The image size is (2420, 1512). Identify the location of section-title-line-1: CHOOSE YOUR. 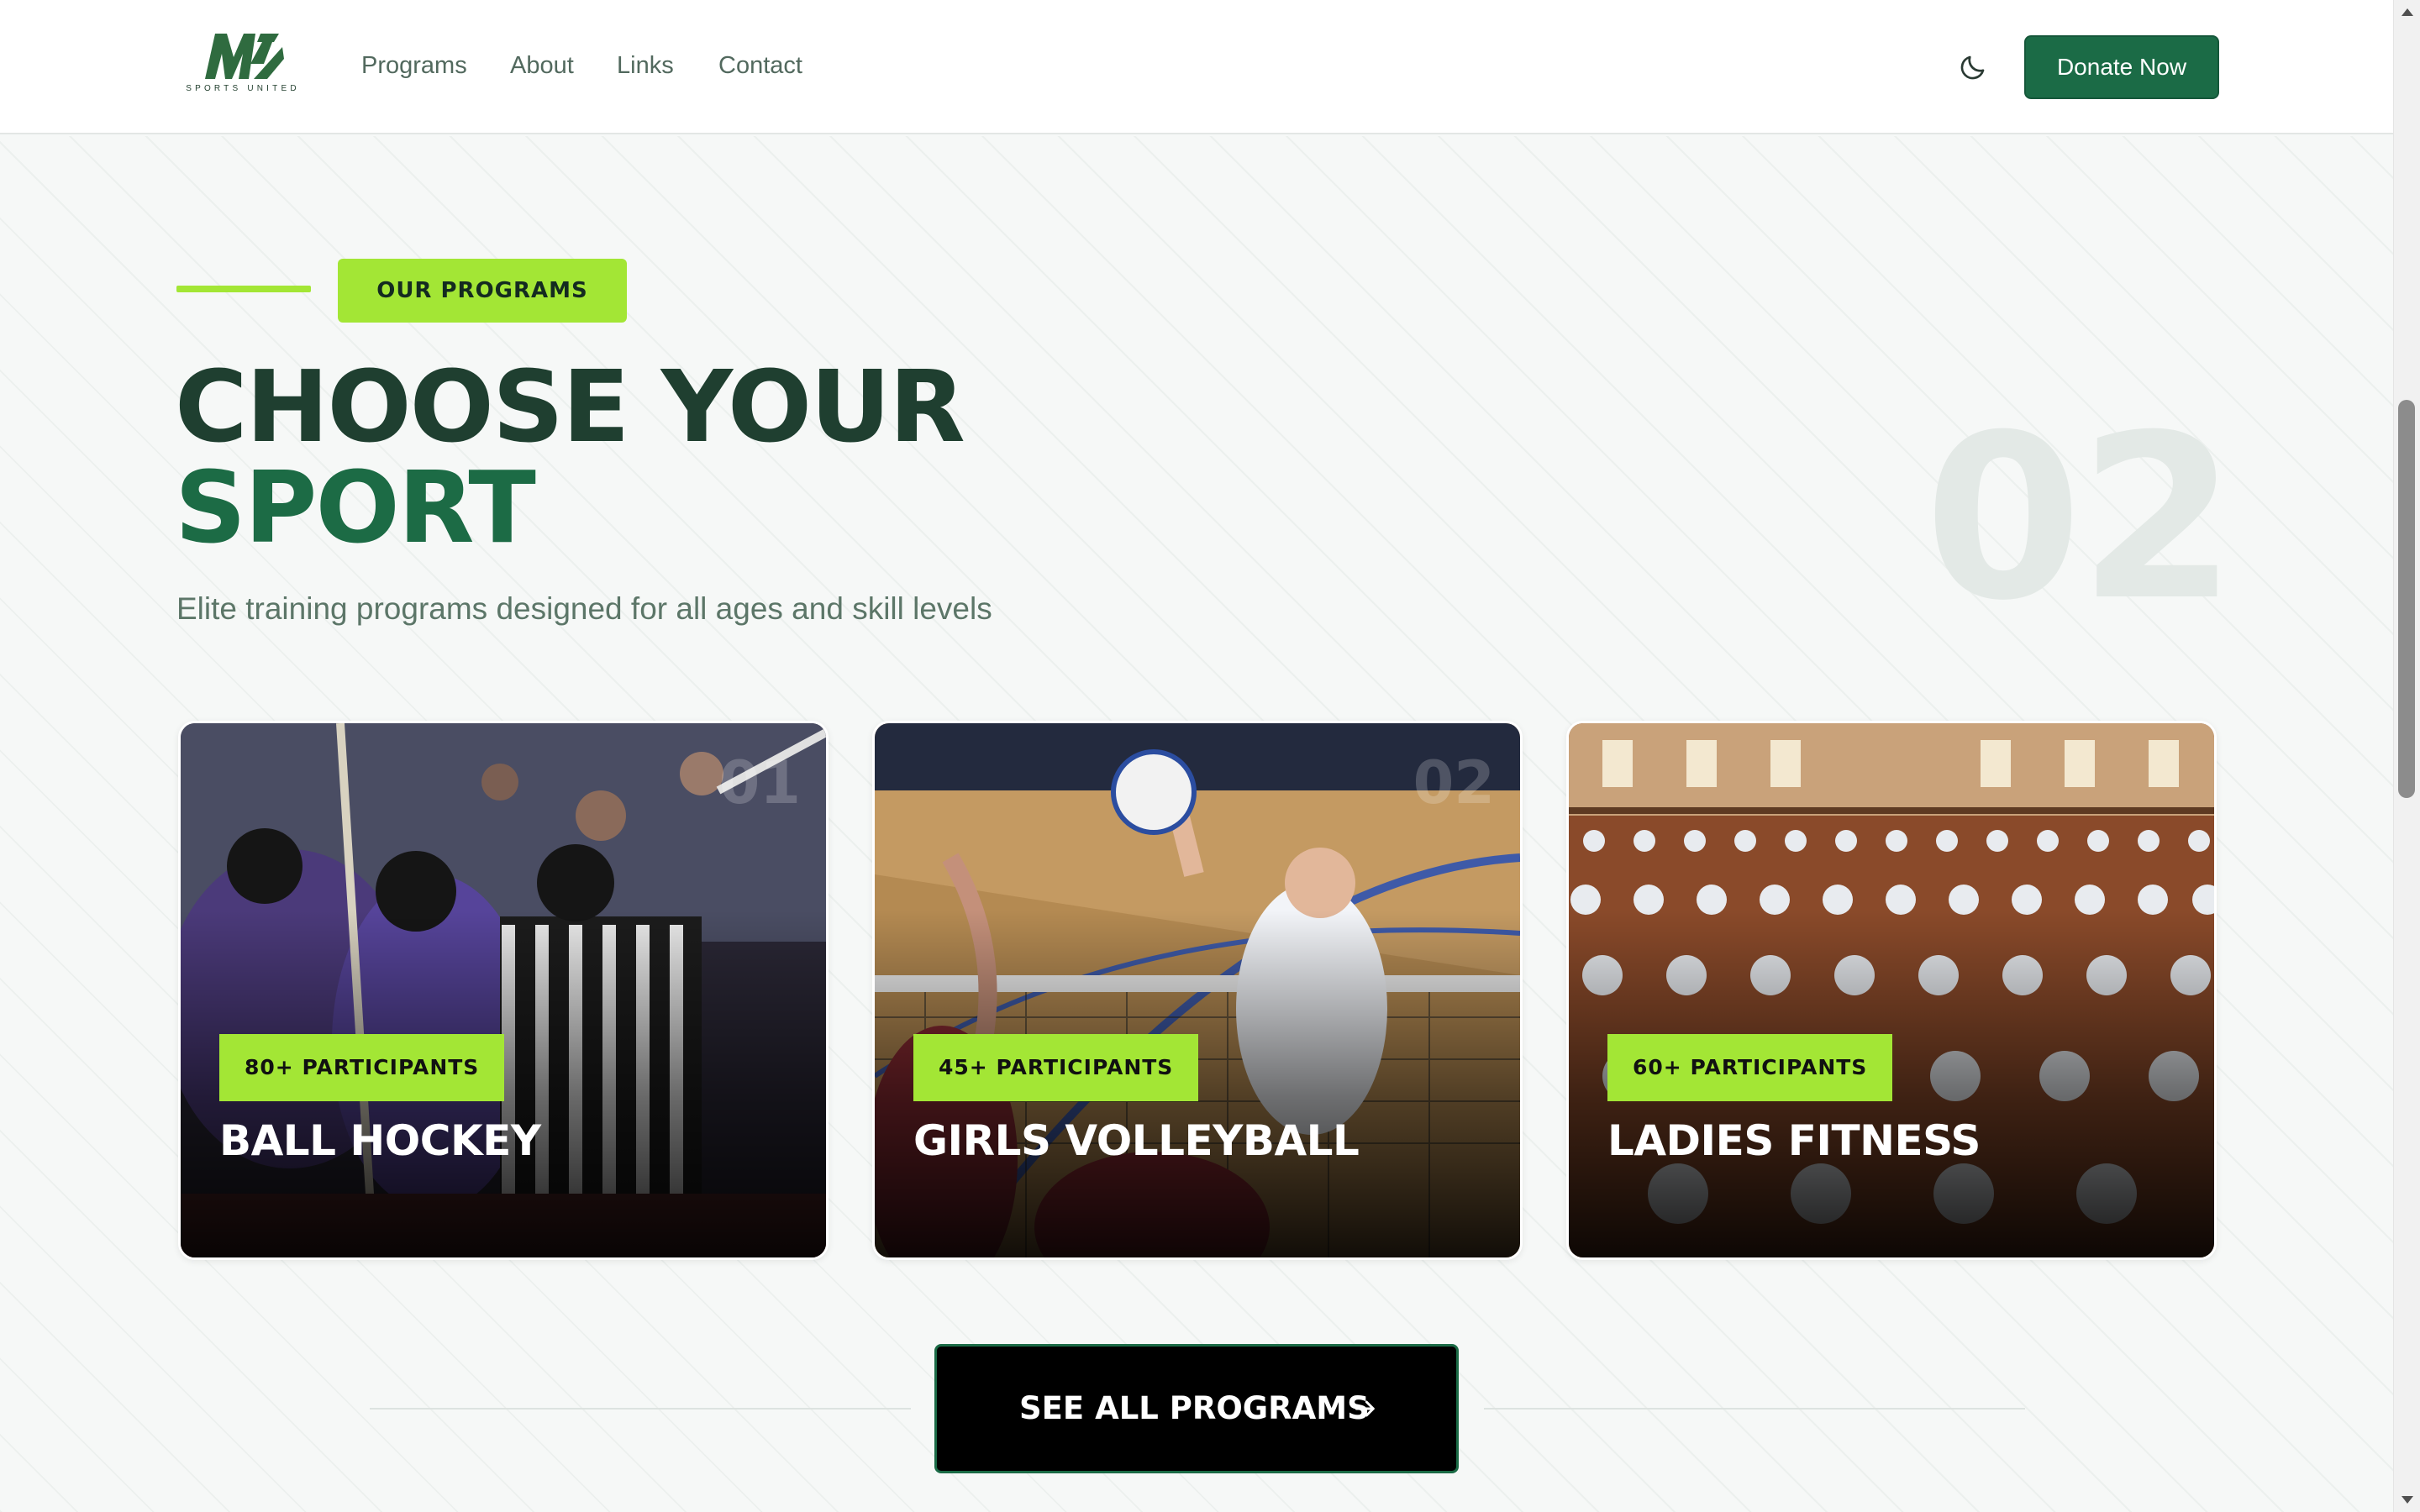
(570, 407).